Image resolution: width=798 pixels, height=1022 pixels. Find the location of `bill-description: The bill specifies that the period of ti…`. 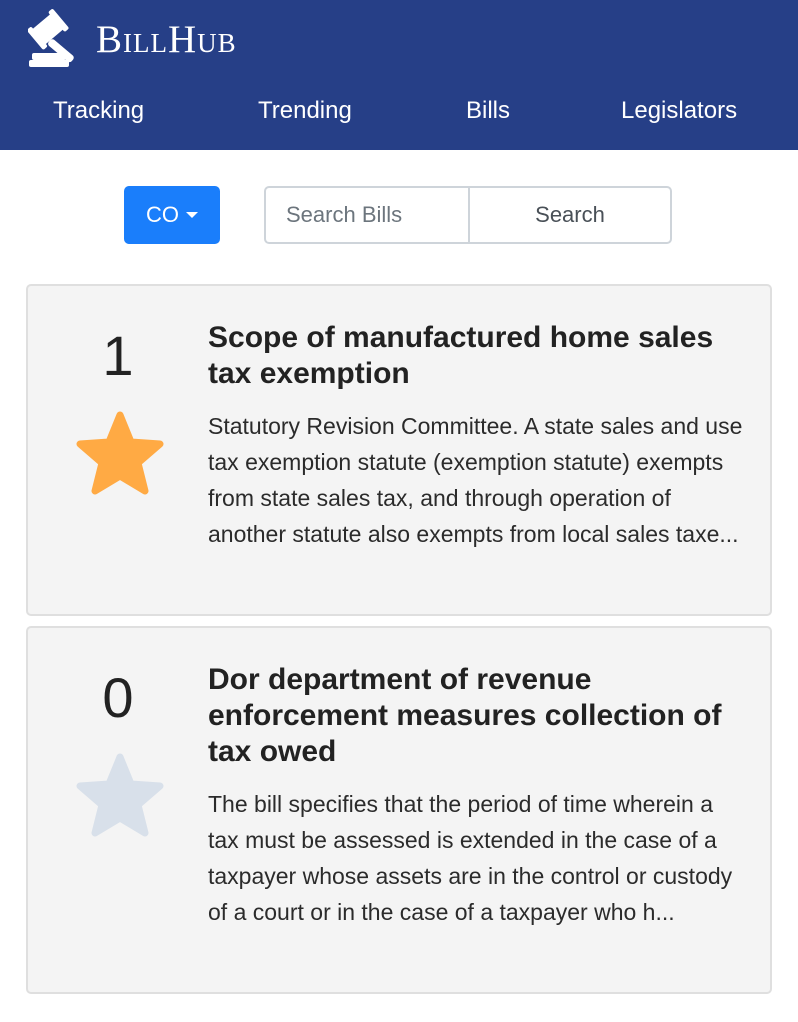

bill-description: The bill specifies that the period of ti… is located at coordinates (470, 858).